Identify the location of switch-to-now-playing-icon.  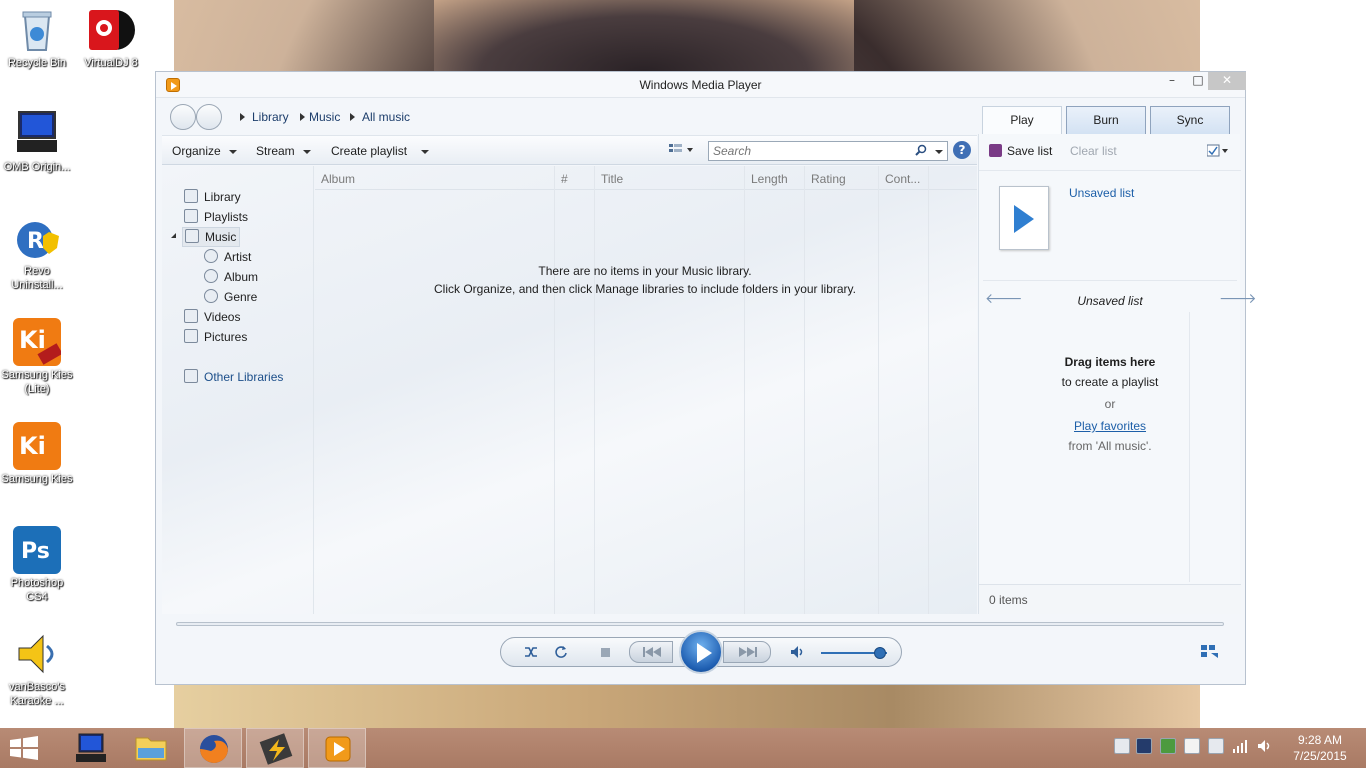
(1210, 652).